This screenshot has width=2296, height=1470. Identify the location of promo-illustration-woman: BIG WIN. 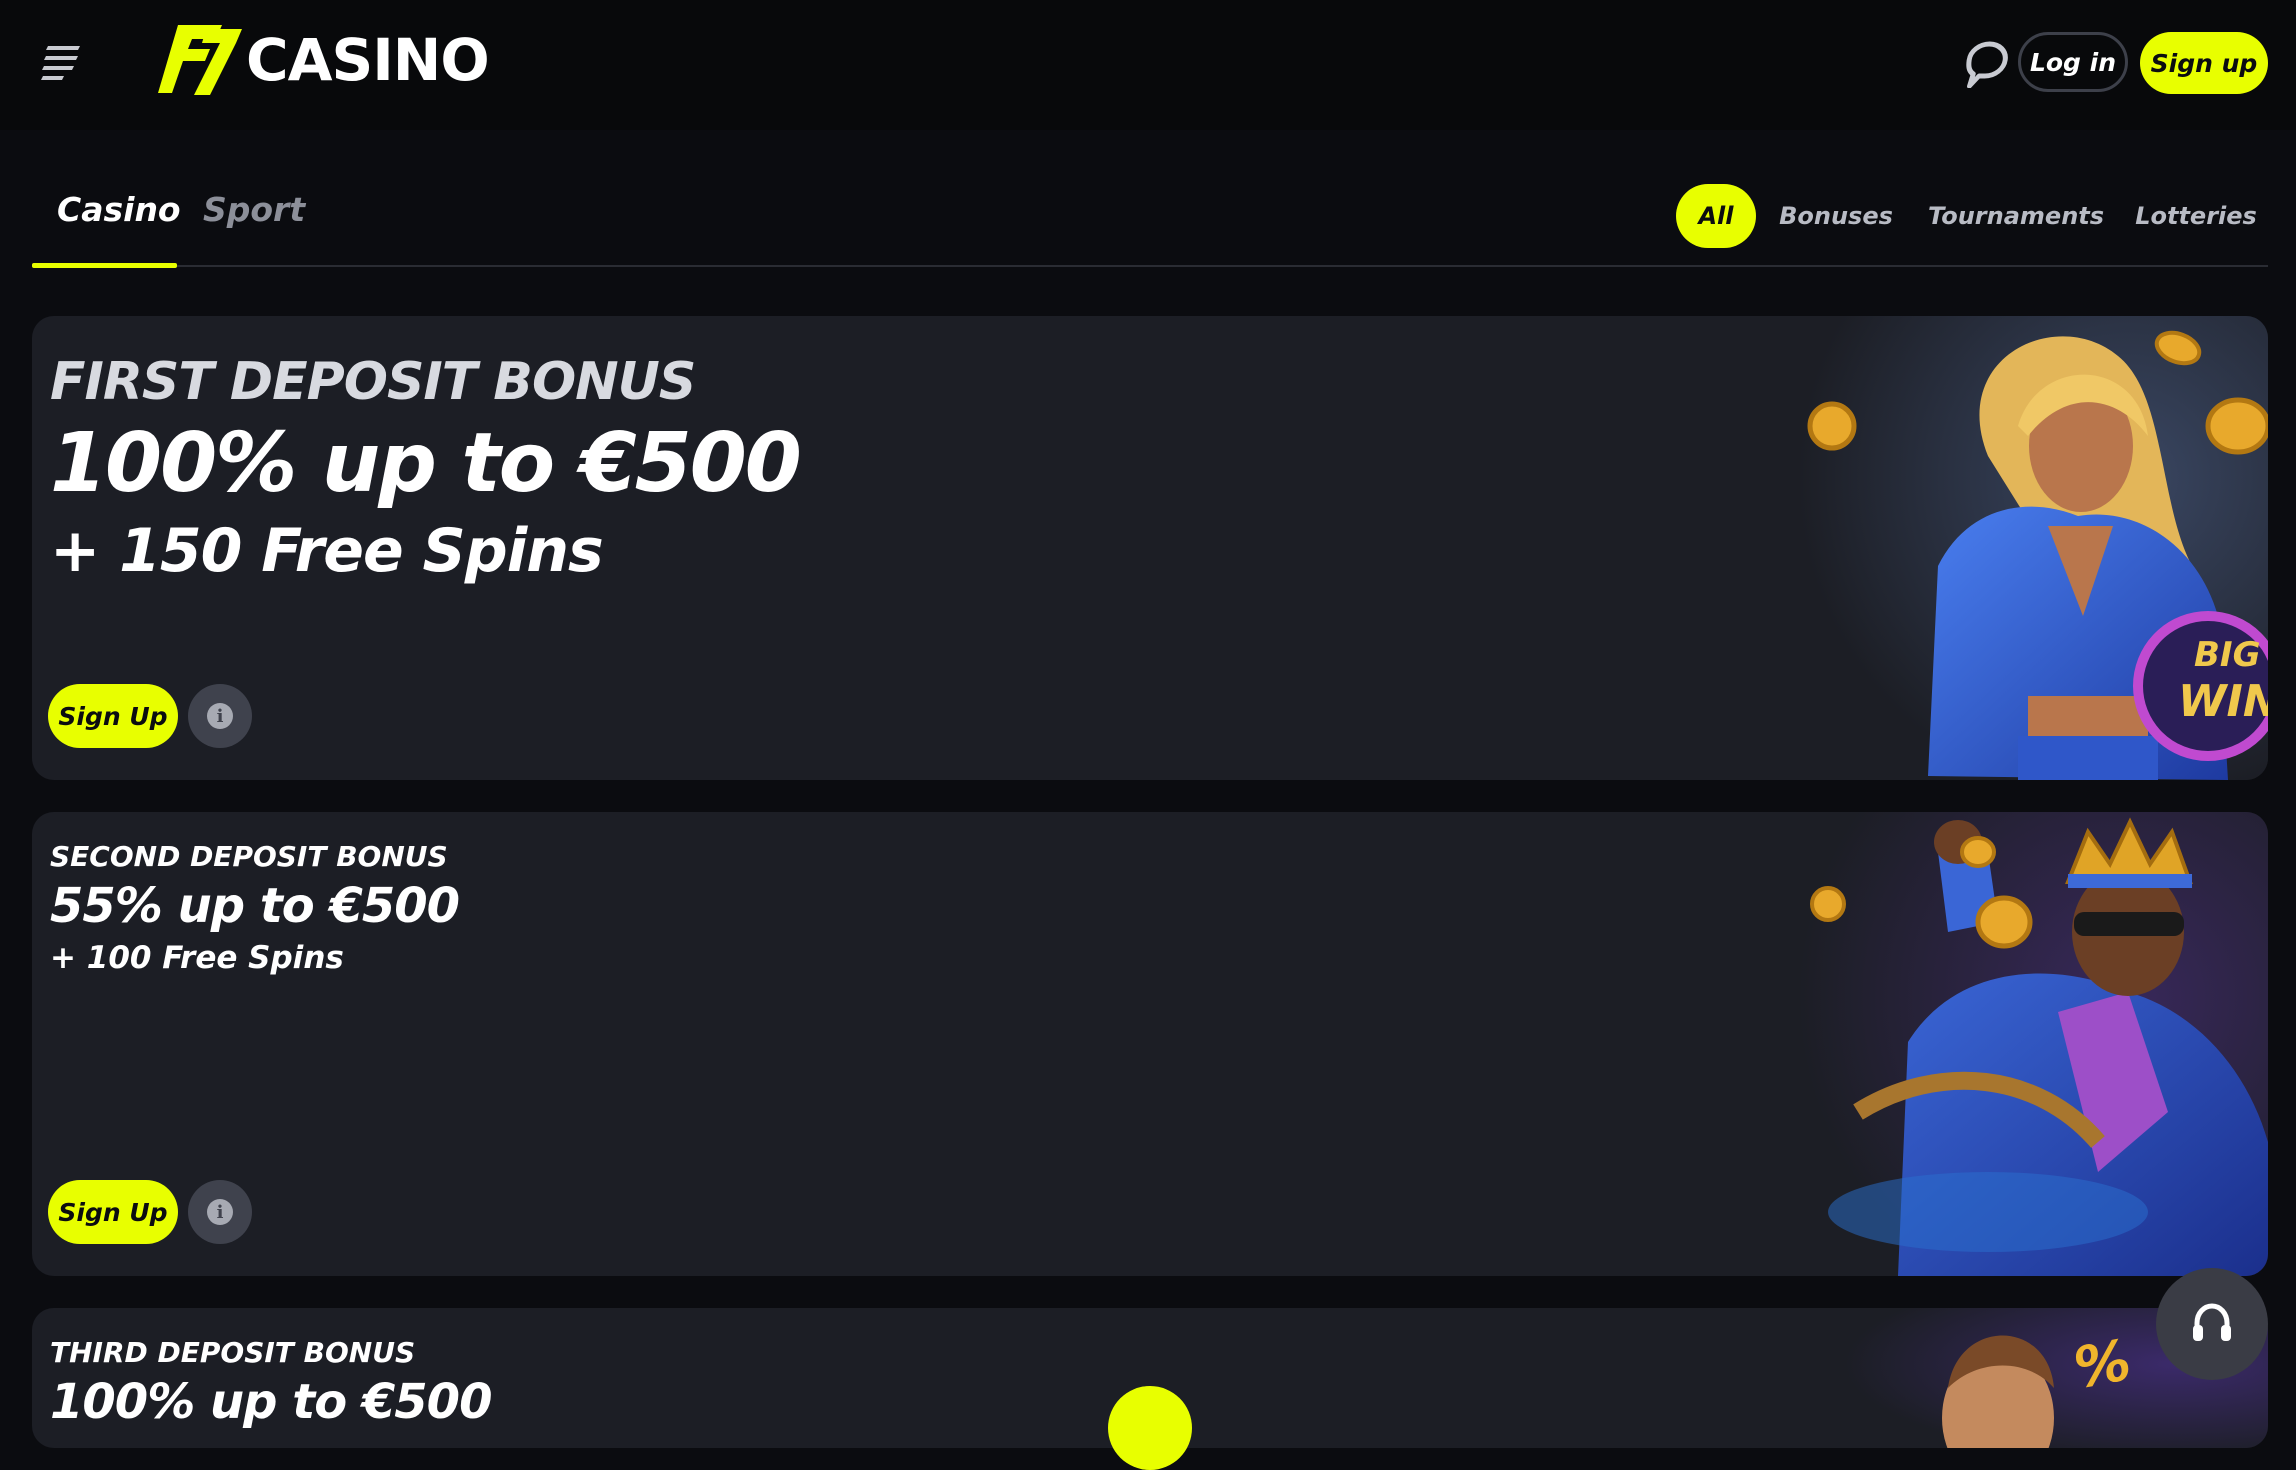
(2033, 548).